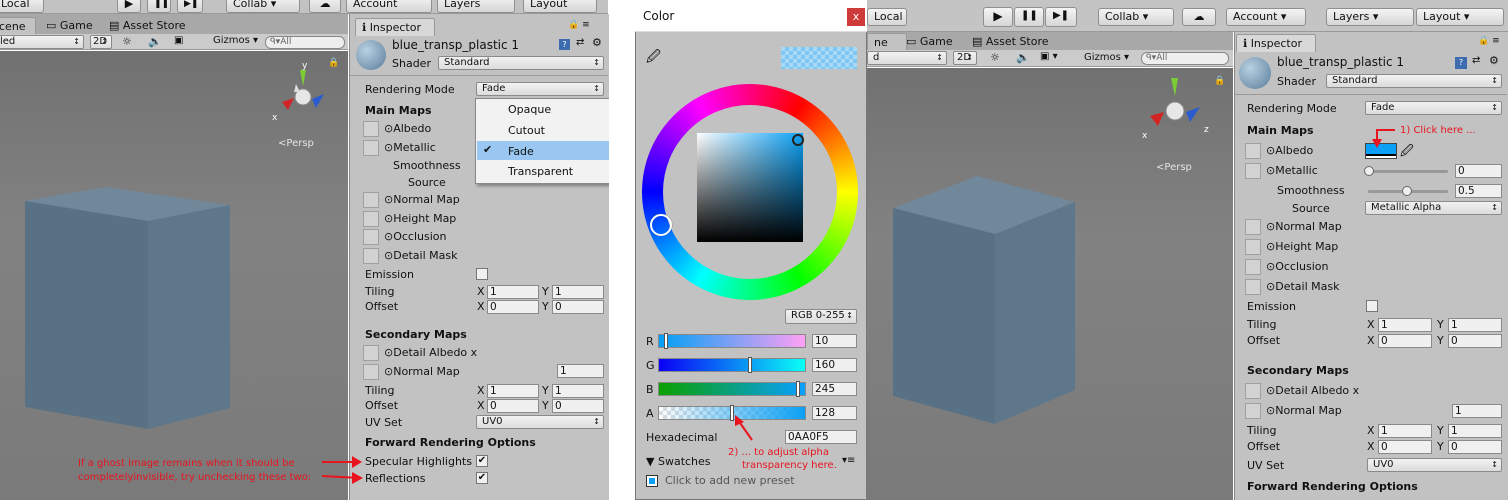  What do you see at coordinates (546, 150) in the screenshot?
I see `menu-item-fade-highlight` at bounding box center [546, 150].